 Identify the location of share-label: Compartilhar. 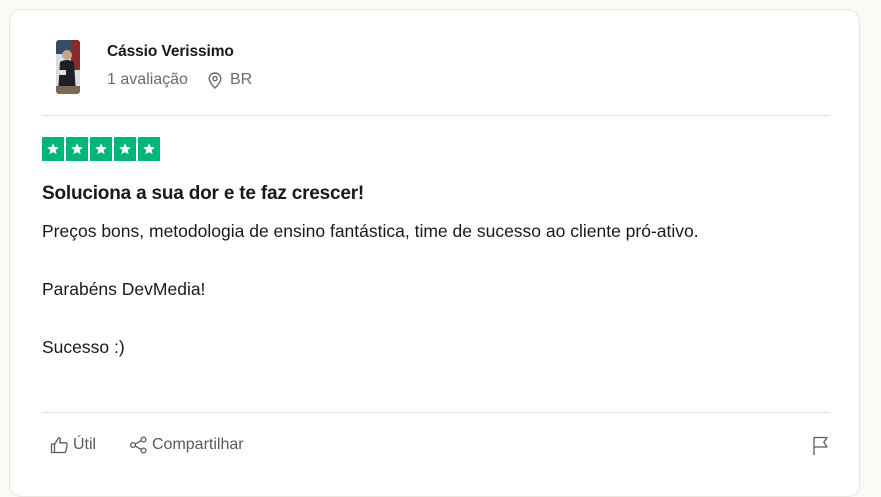
(198, 444).